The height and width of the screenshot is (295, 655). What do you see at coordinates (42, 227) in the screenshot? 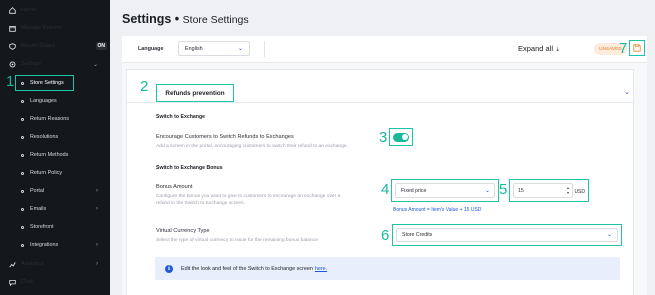
I see `sidebar-item-label: Storefront` at bounding box center [42, 227].